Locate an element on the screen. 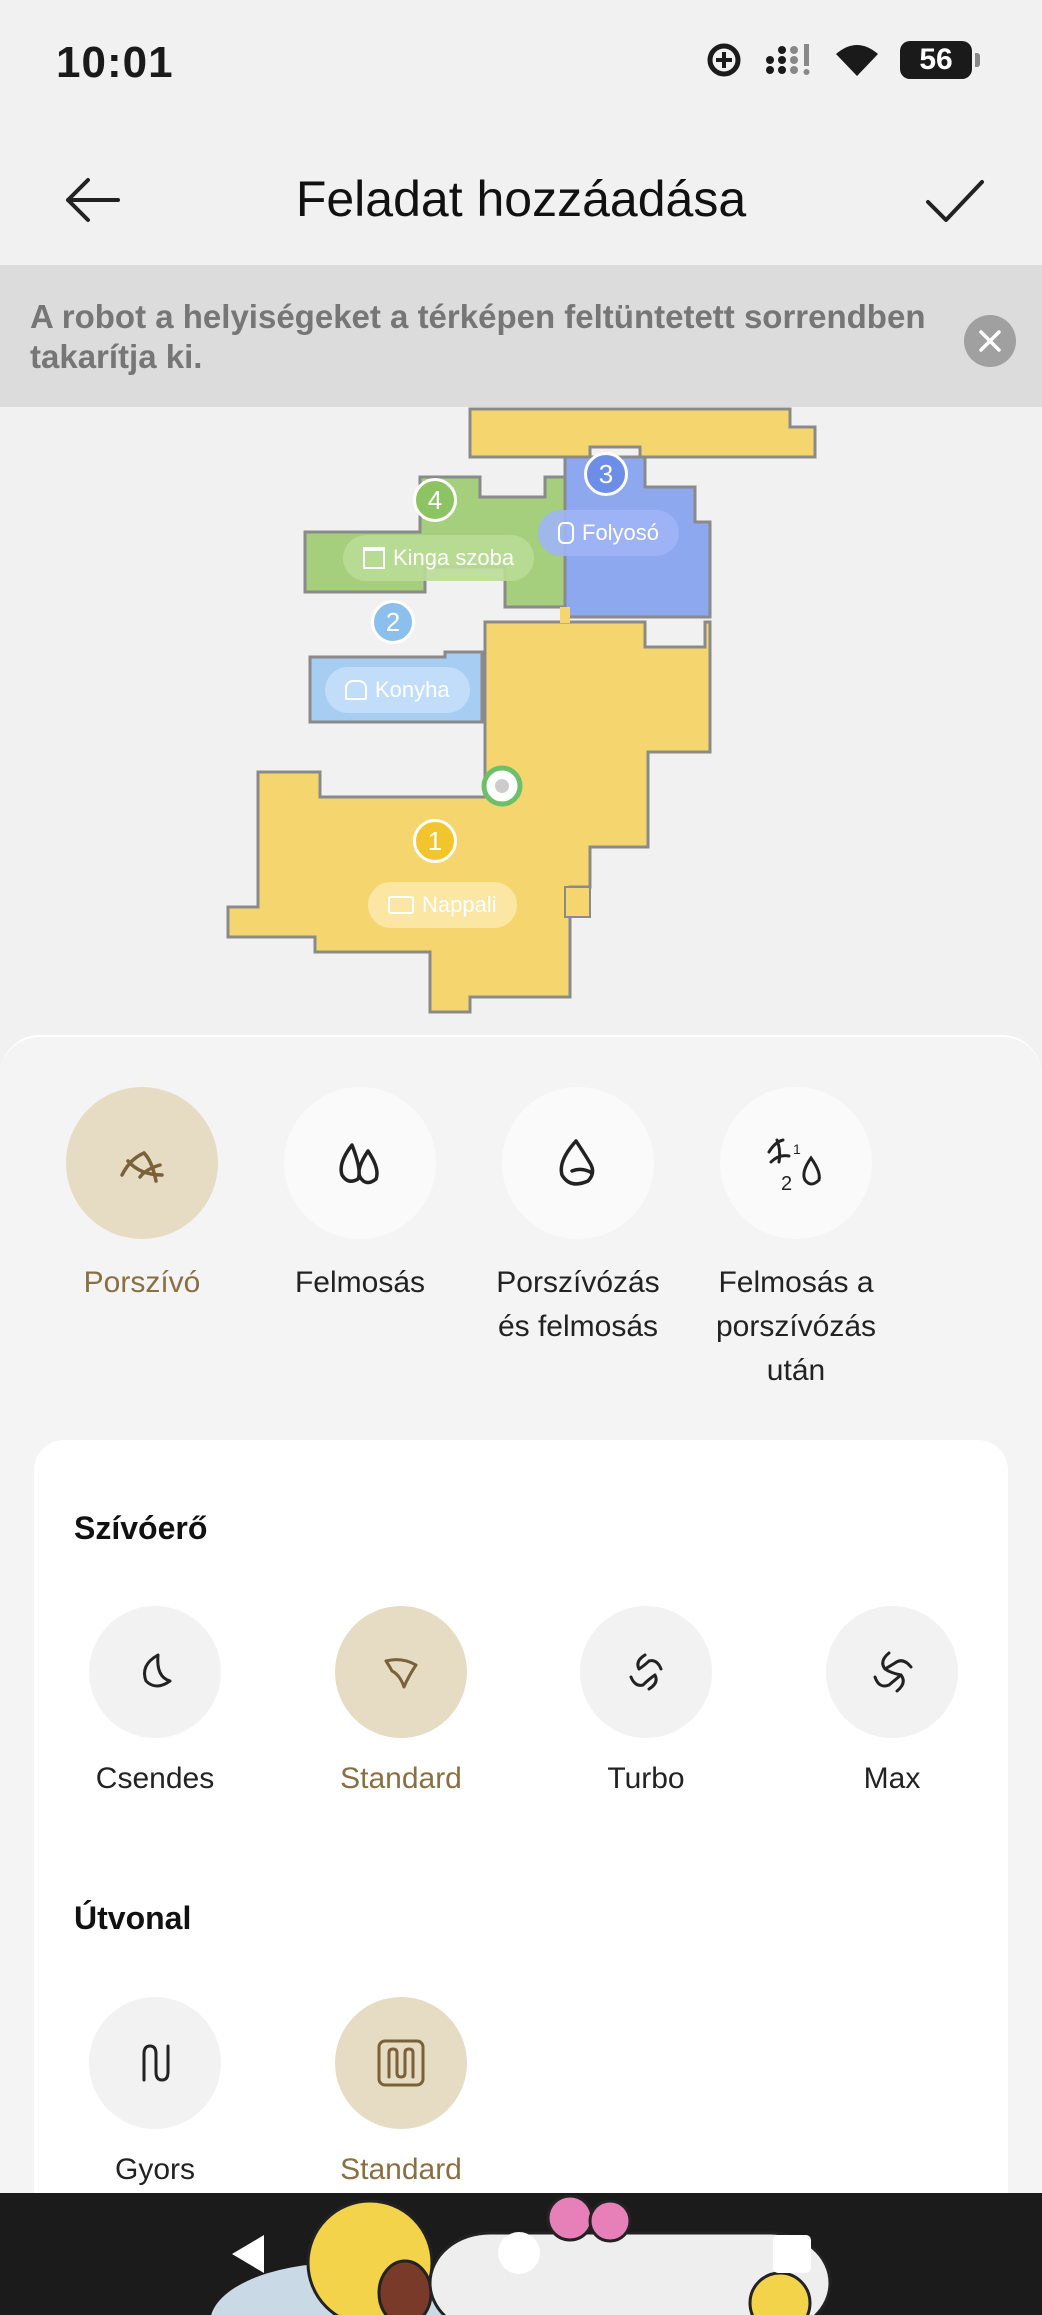  route-section-title: Útvonal is located at coordinates (133, 1918).